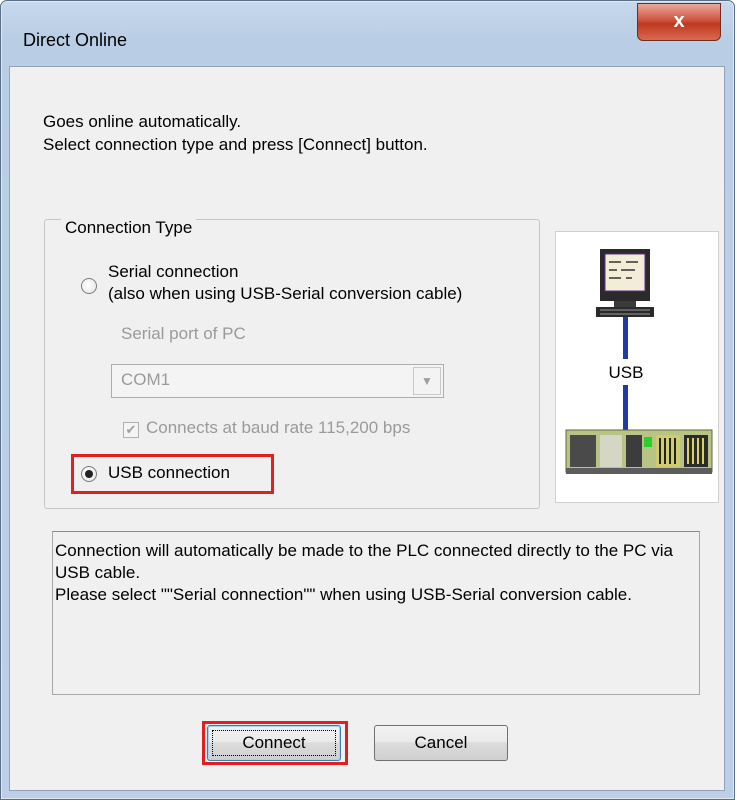 Image resolution: width=737 pixels, height=802 pixels. I want to click on cancel-button-label: Cancel, so click(441, 742).